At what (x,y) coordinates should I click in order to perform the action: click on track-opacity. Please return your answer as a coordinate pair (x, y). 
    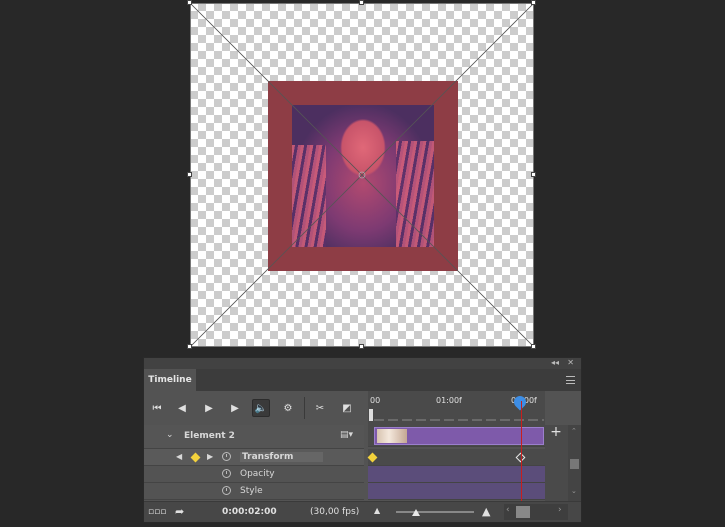
    Looking at the image, I should click on (456, 474).